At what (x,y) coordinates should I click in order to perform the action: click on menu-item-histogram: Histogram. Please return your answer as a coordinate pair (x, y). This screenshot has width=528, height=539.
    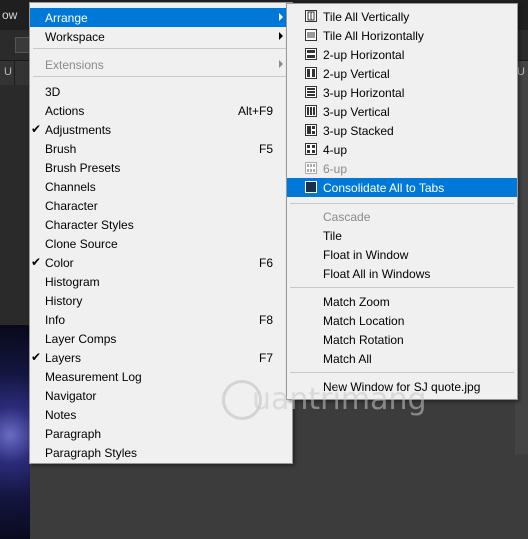
    Looking at the image, I should click on (161, 281).